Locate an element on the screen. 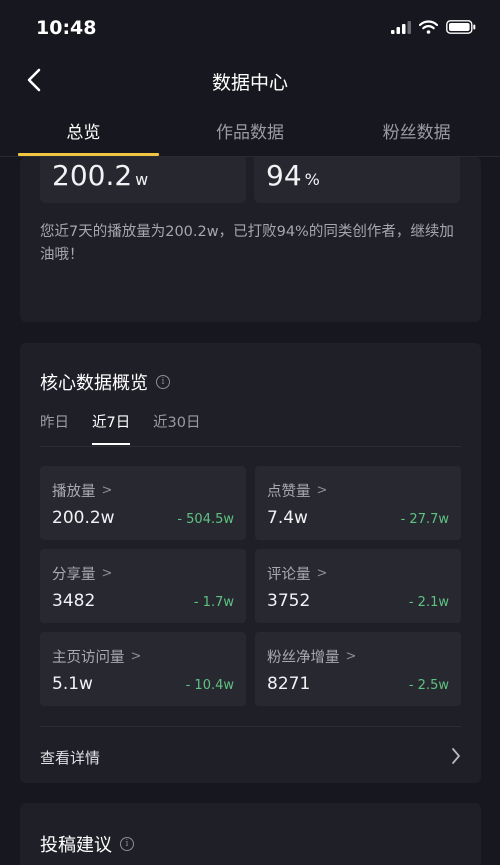  detail-divider is located at coordinates (250, 726).